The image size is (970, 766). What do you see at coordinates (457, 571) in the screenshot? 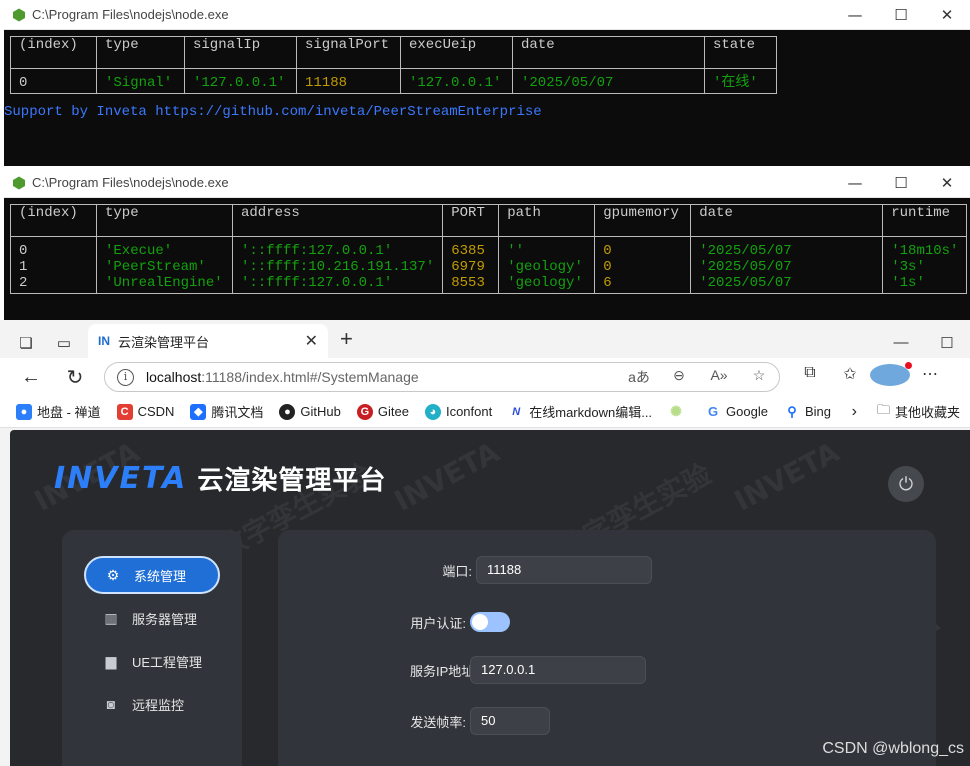
I see `port-label: 端口:` at bounding box center [457, 571].